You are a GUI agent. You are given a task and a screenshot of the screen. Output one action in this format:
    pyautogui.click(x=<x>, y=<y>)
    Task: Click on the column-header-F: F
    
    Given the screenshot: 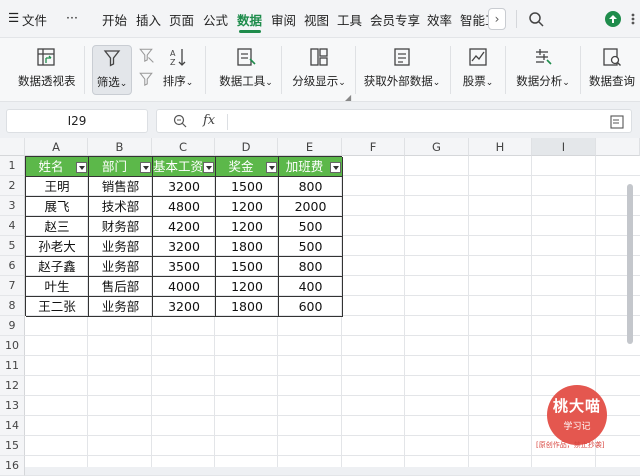 What is the action you would take?
    pyautogui.click(x=373, y=147)
    